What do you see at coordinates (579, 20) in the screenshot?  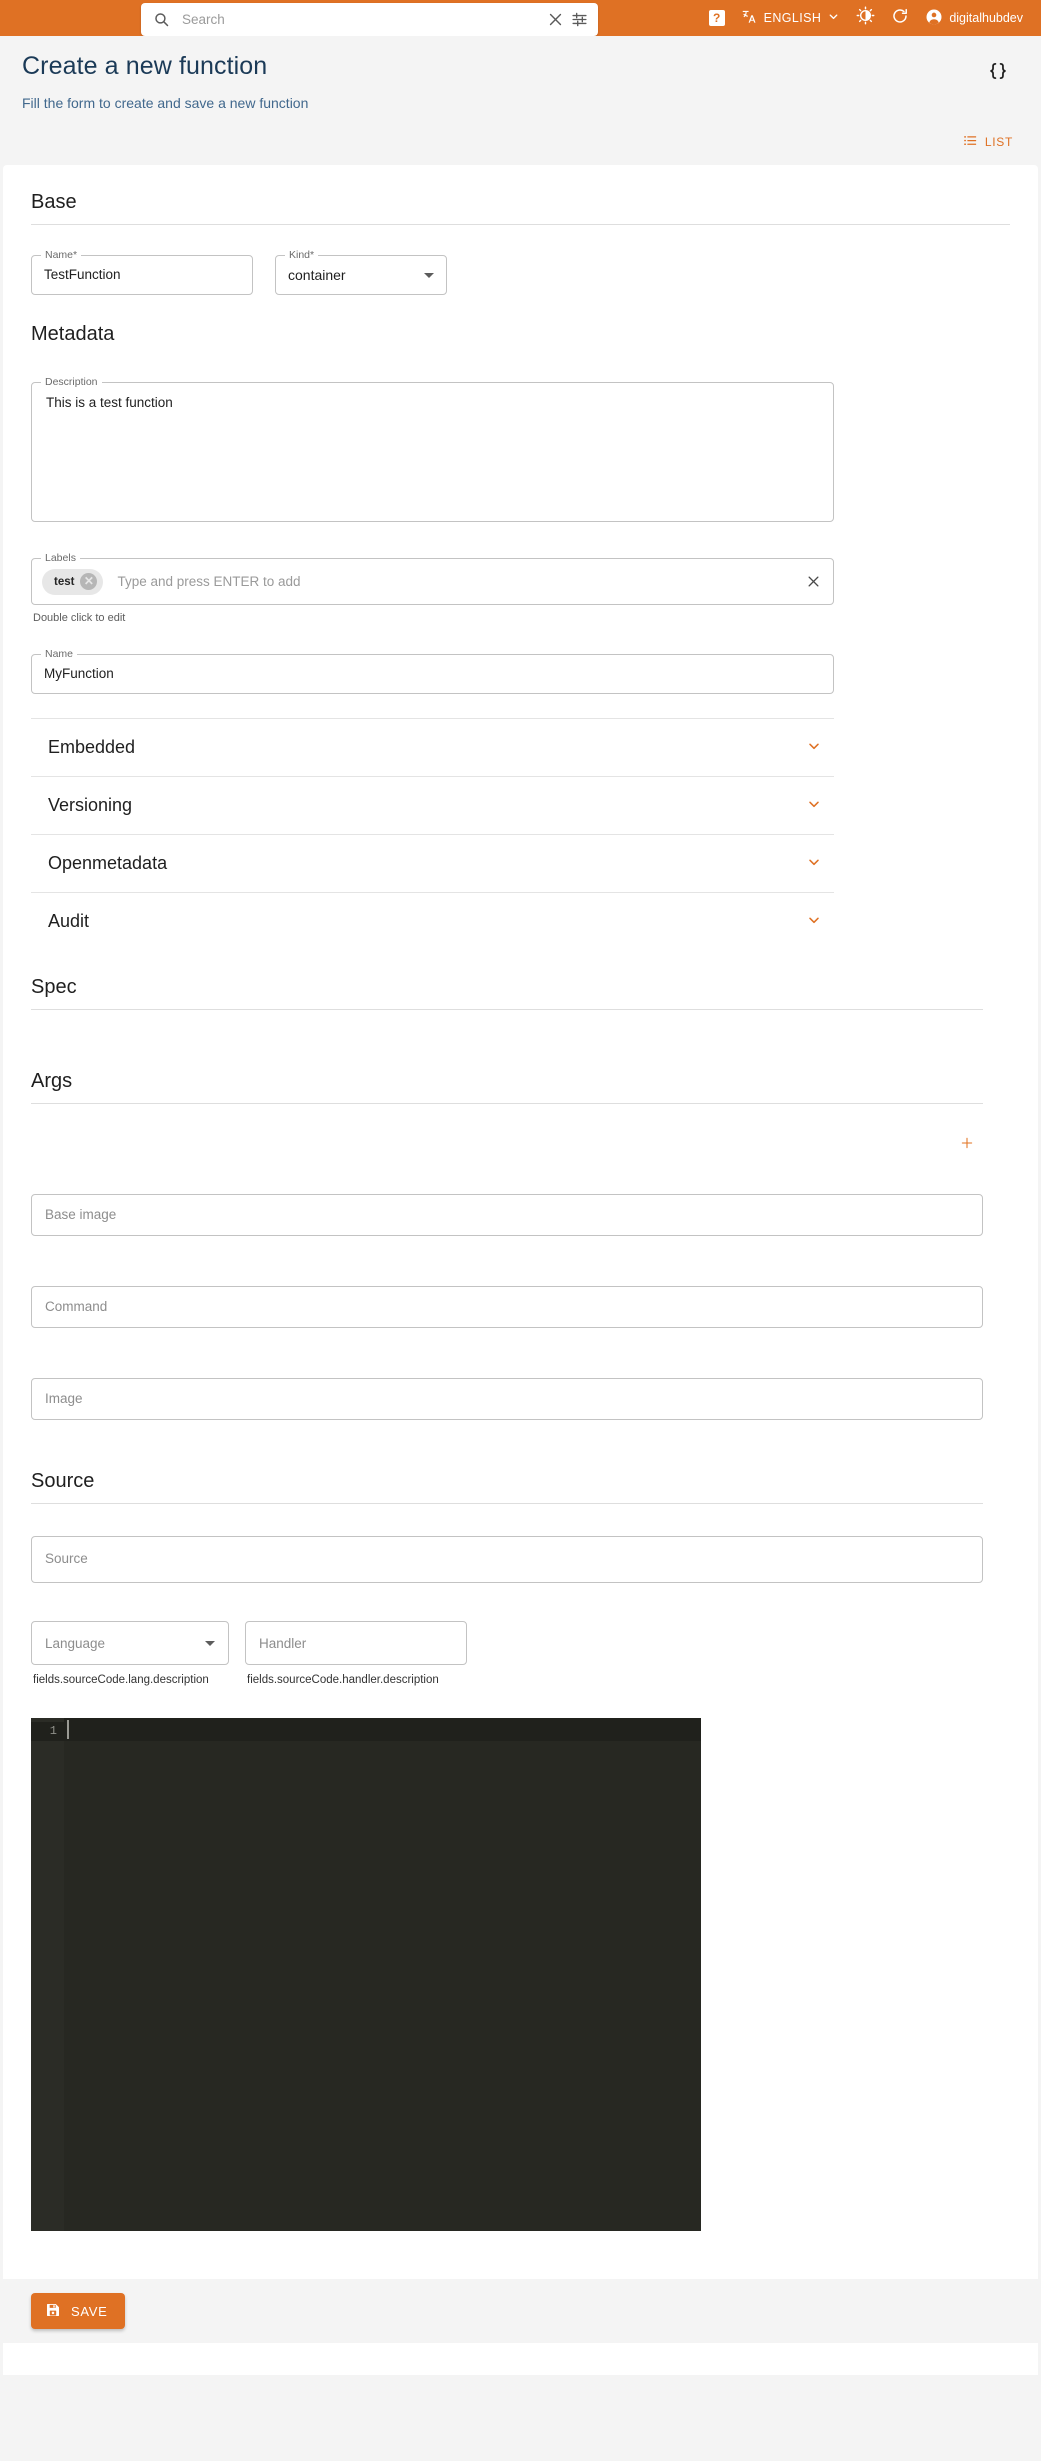 I see `search-filter-icon` at bounding box center [579, 20].